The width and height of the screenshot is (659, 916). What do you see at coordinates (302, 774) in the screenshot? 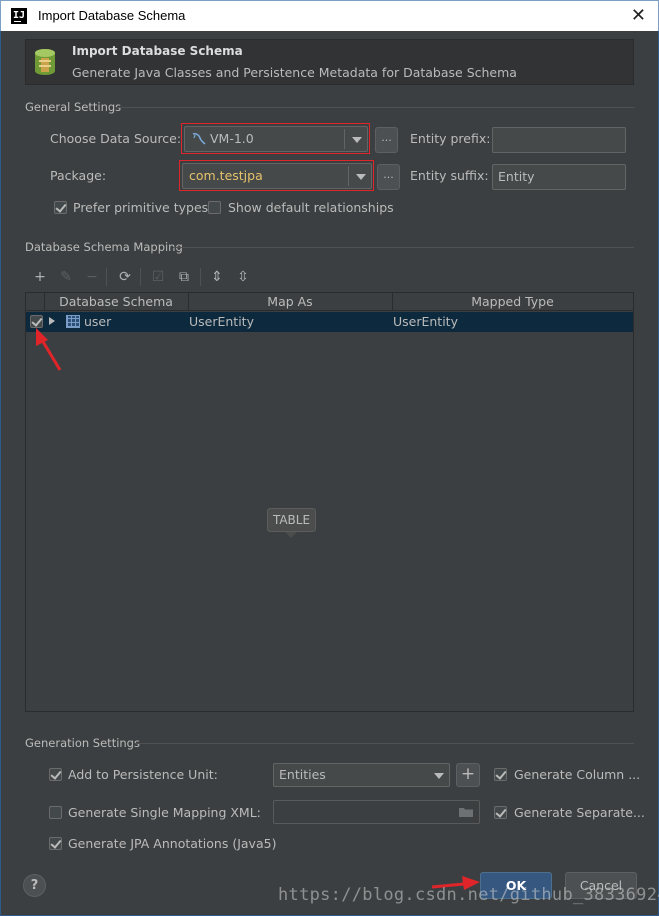
I see `persistence-unit-value: Entities` at bounding box center [302, 774].